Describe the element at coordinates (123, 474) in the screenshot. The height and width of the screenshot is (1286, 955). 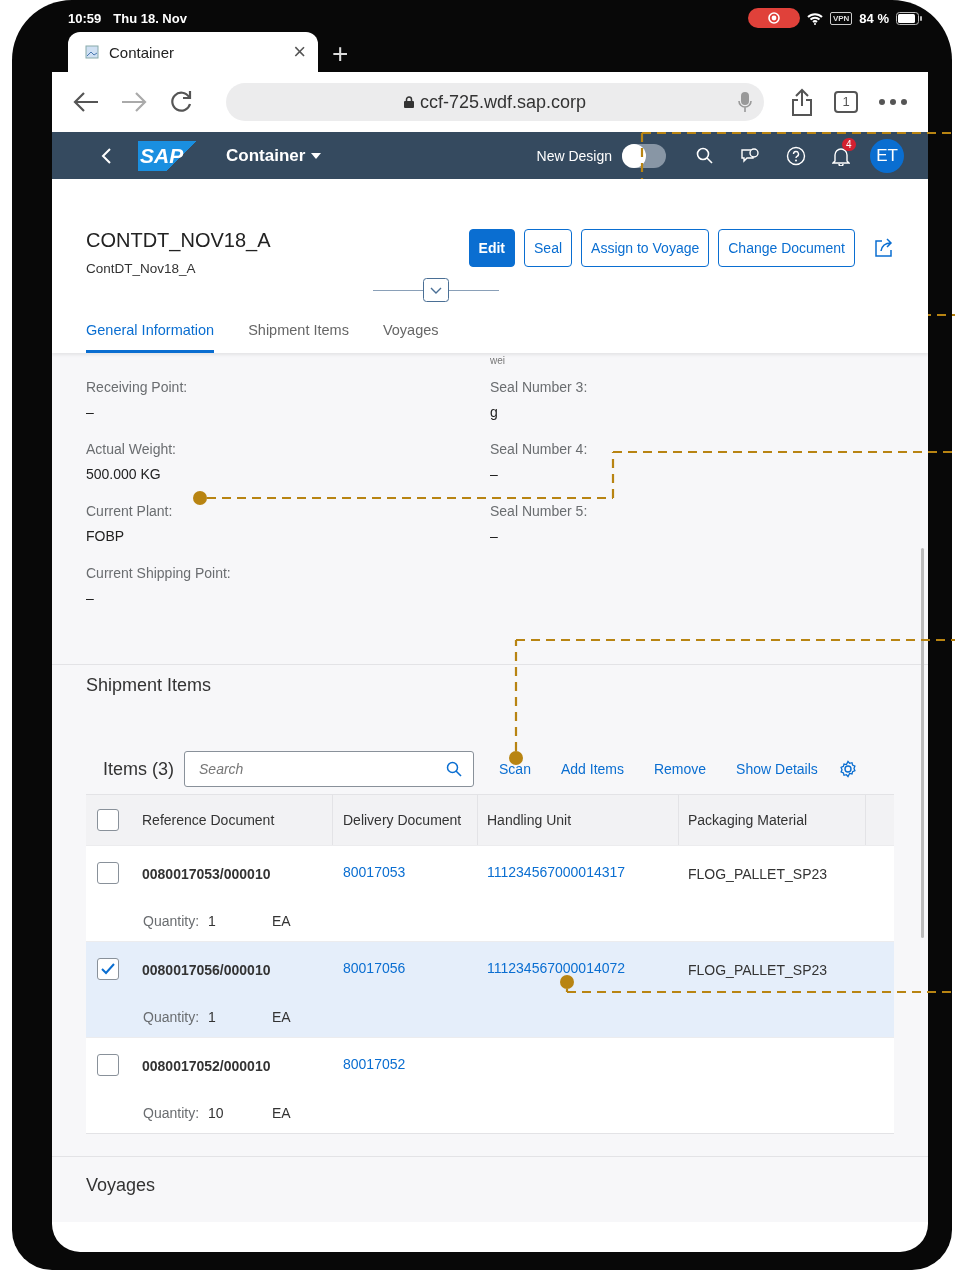
I see `field-value: 500.000 KG` at that location.